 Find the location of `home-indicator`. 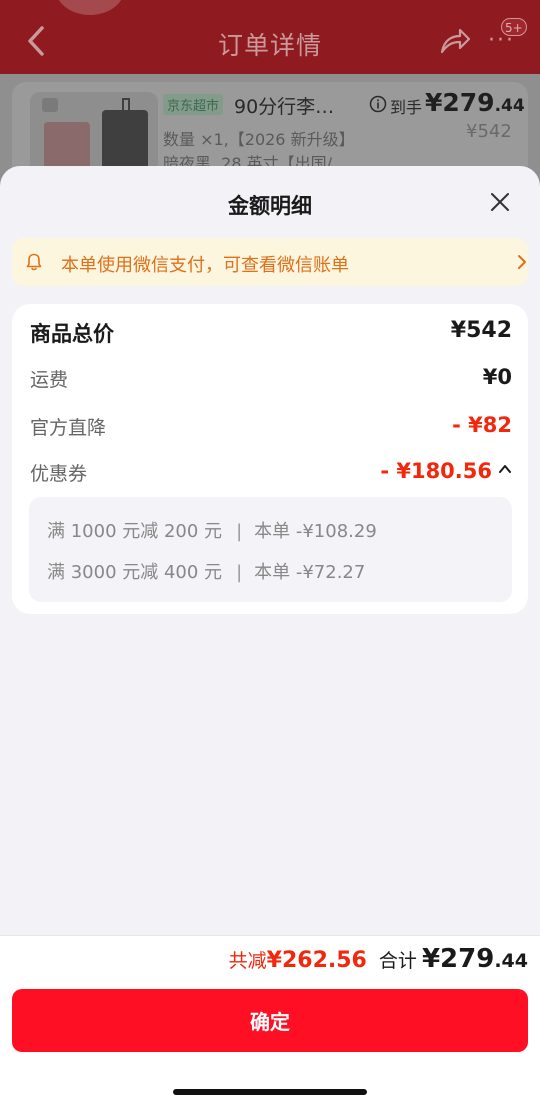

home-indicator is located at coordinates (270, 1092).